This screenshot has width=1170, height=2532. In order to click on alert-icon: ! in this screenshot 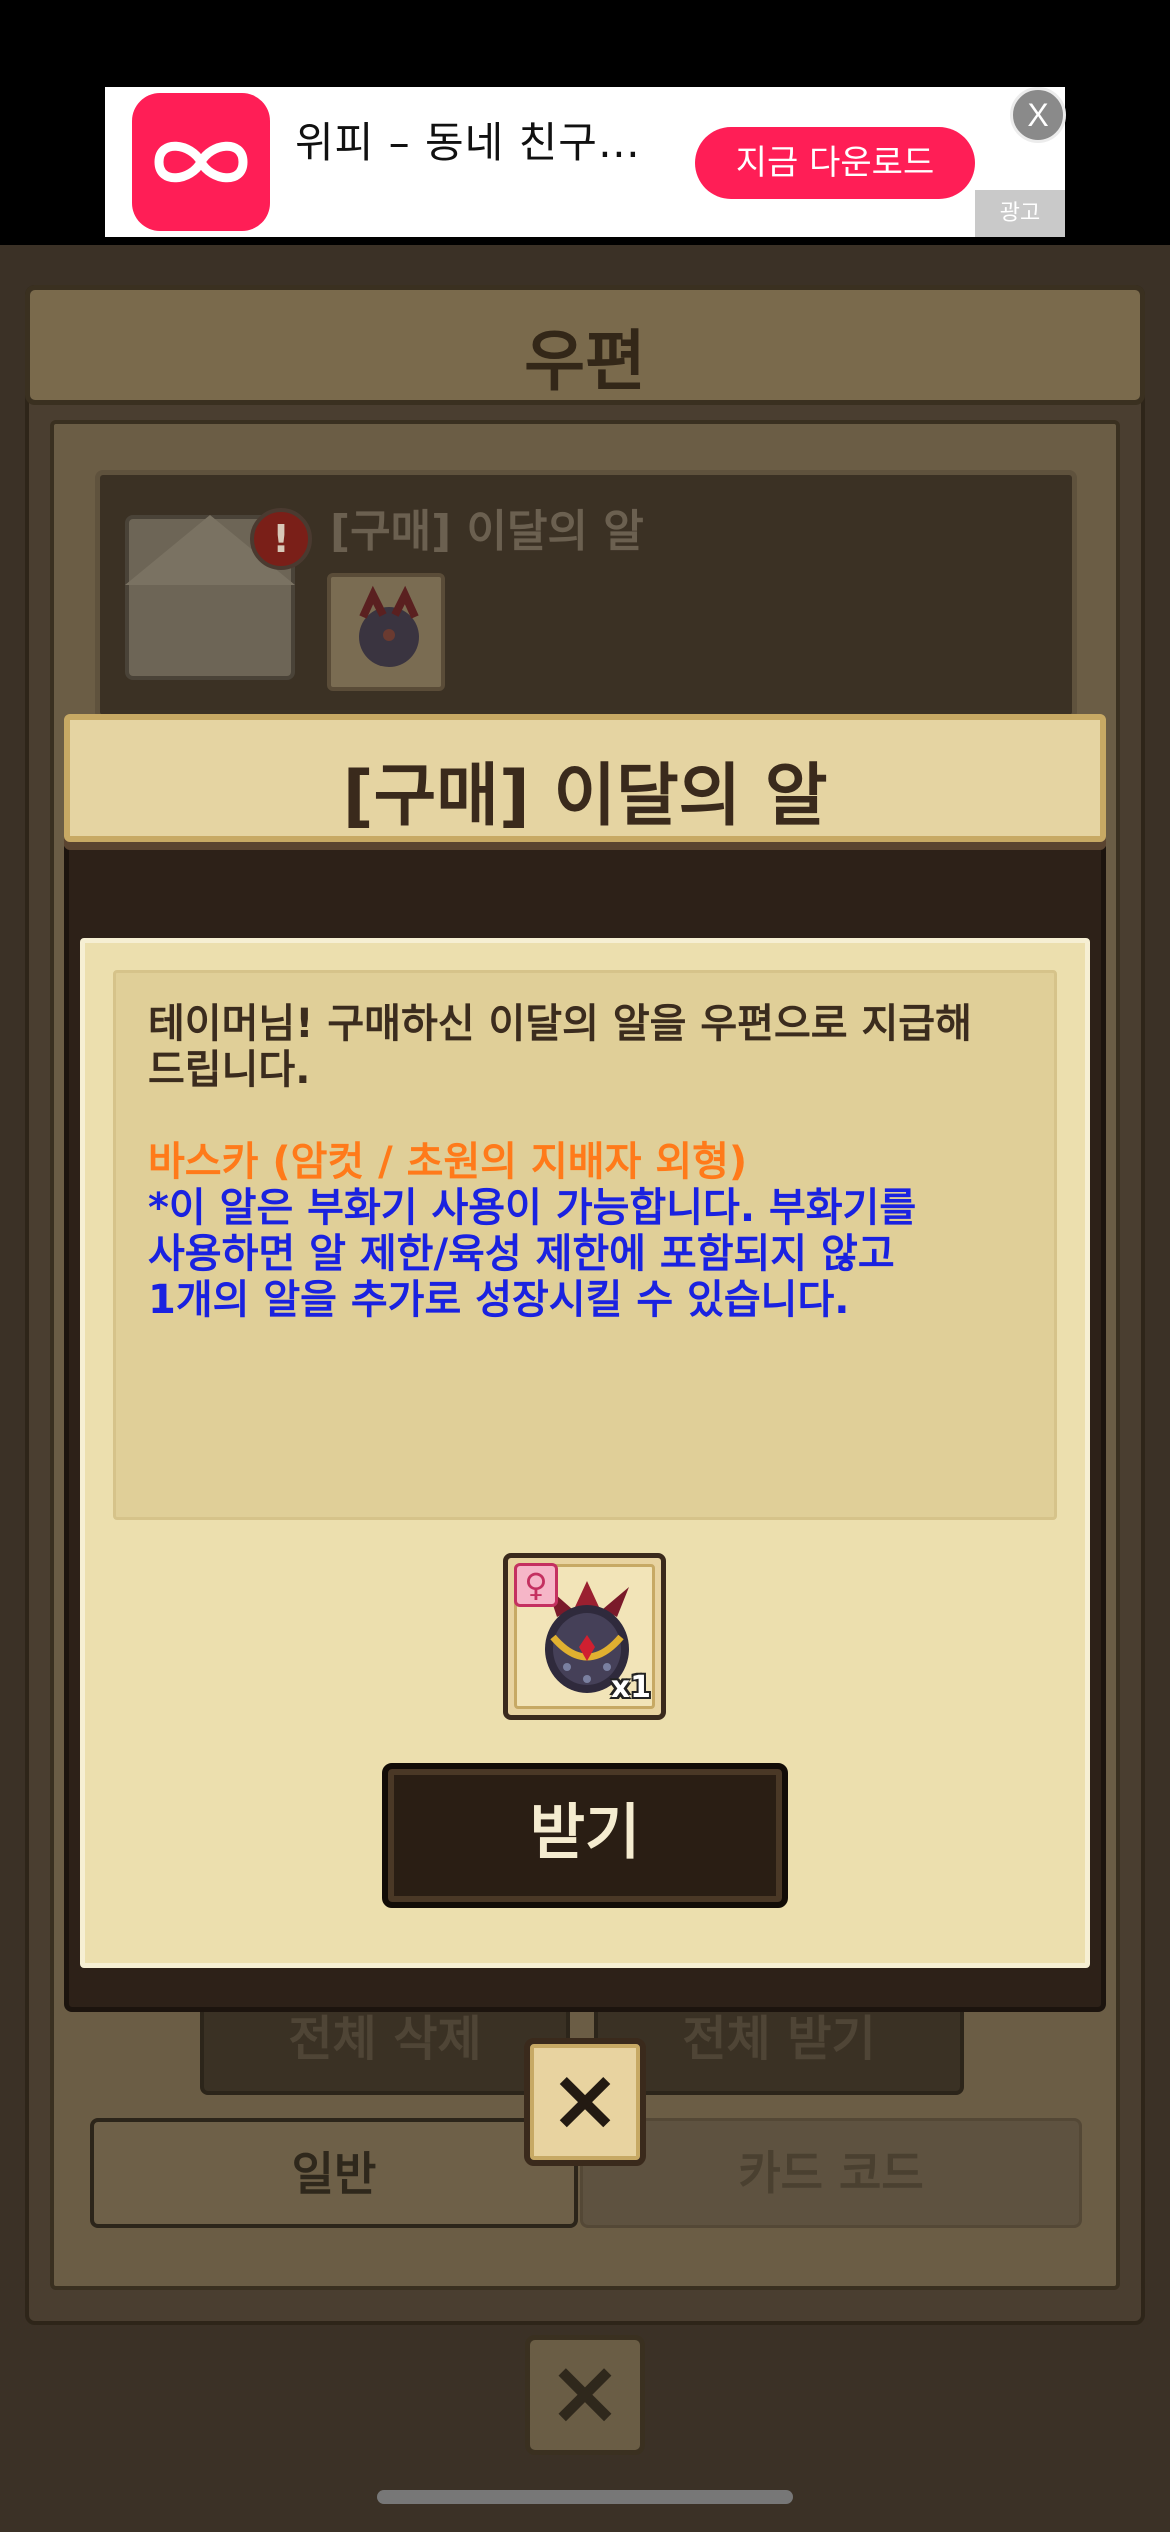, I will do `click(281, 539)`.